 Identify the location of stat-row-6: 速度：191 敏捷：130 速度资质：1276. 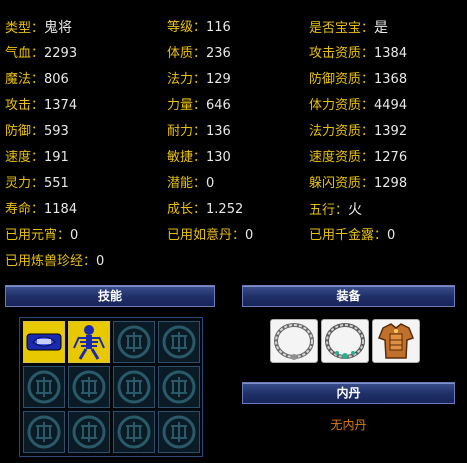
(233, 158).